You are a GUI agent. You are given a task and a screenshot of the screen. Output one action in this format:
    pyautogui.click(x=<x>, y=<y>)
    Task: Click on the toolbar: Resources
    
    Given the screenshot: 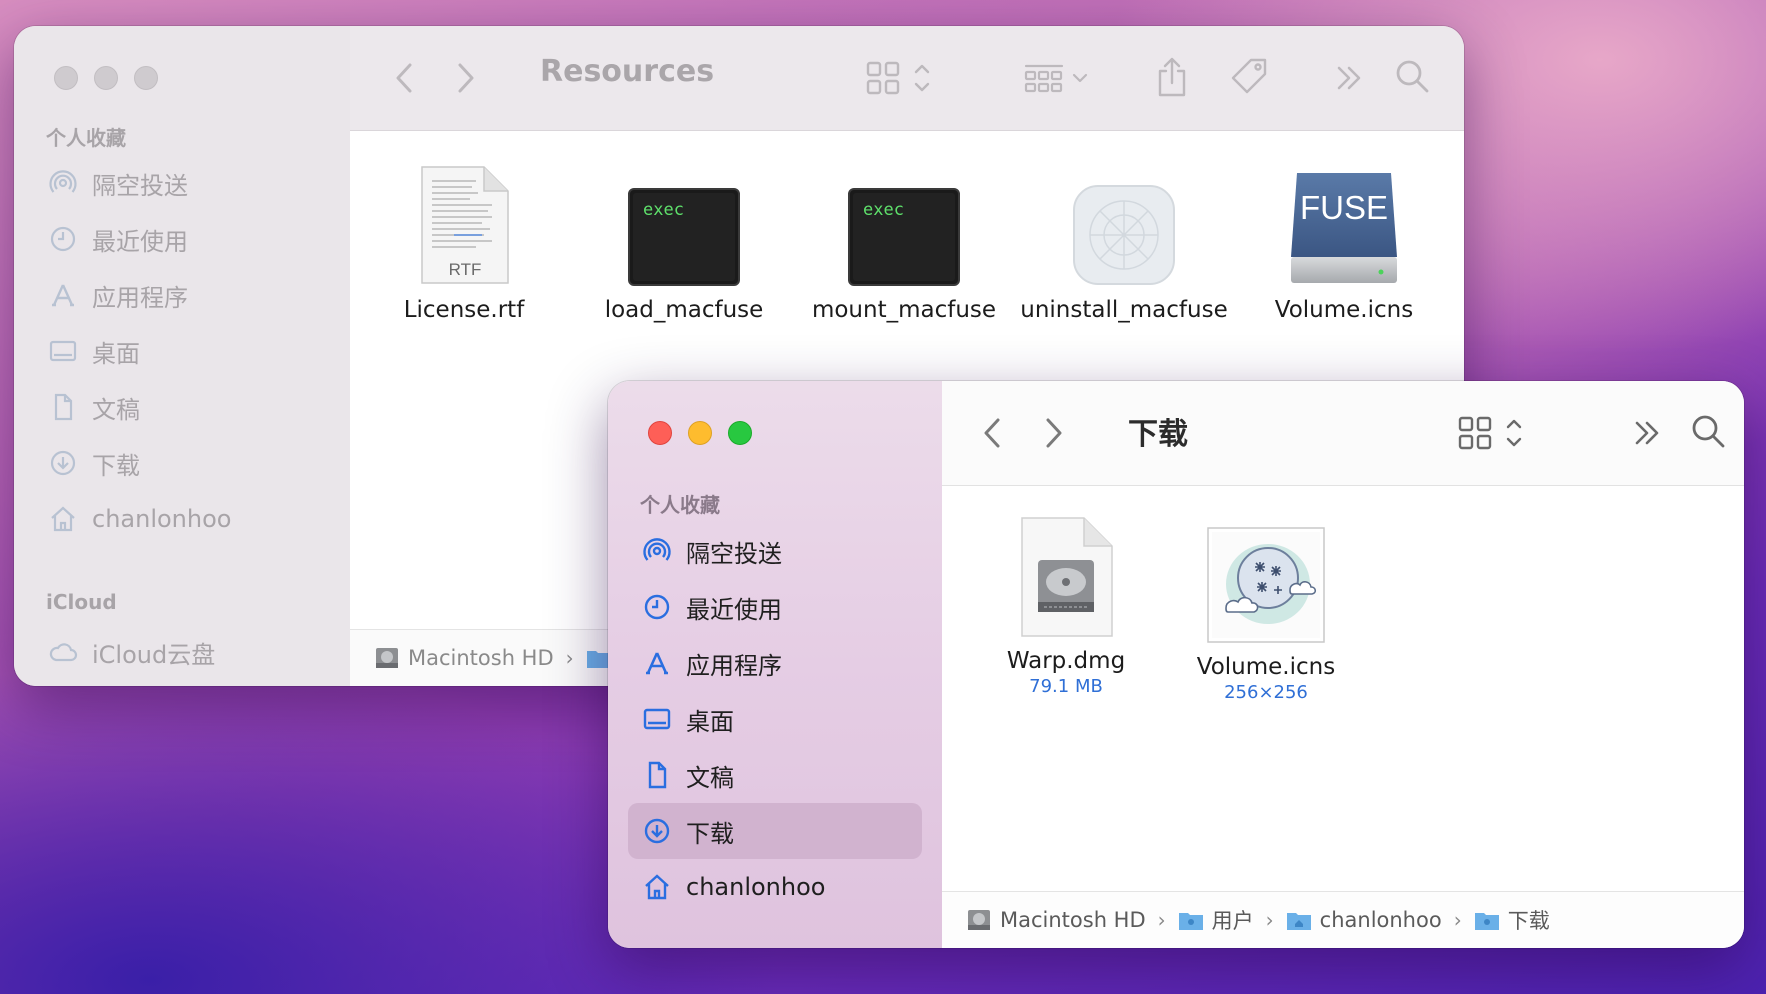 What is the action you would take?
    pyautogui.click(x=907, y=78)
    